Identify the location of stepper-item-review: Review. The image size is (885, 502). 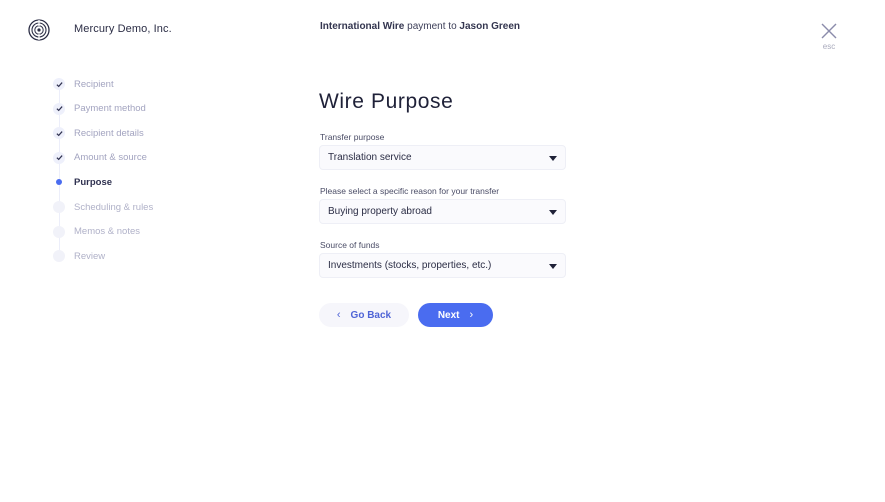
(79, 256).